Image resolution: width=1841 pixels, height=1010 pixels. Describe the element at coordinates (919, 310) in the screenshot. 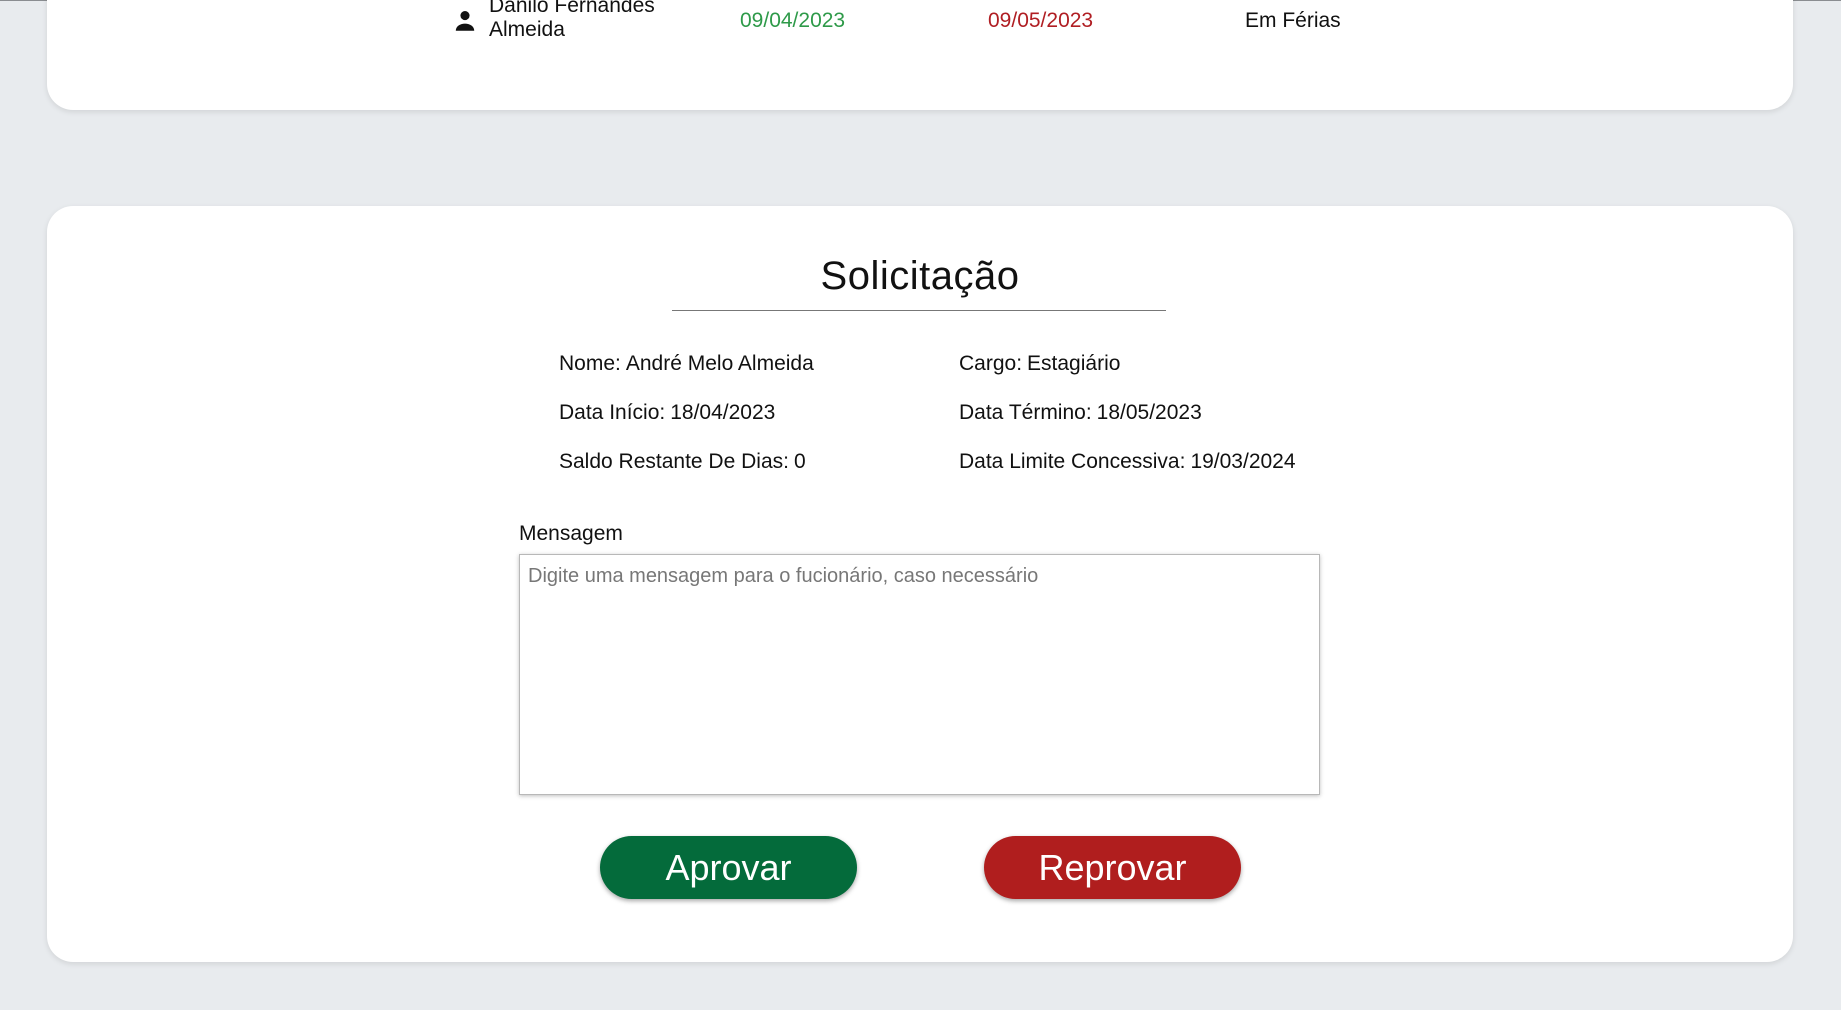

I see `title-divider` at that location.